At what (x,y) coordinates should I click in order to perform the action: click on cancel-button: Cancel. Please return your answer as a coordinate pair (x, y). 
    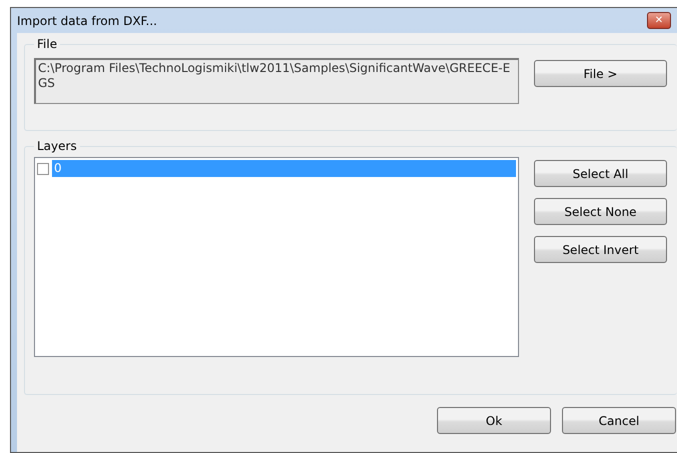
    Looking at the image, I should click on (619, 420).